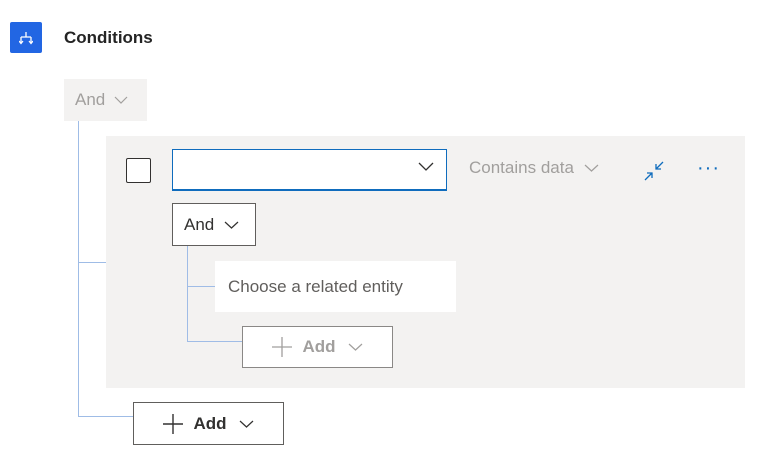 The width and height of the screenshot is (783, 454). I want to click on more-options-button: ···, so click(711, 169).